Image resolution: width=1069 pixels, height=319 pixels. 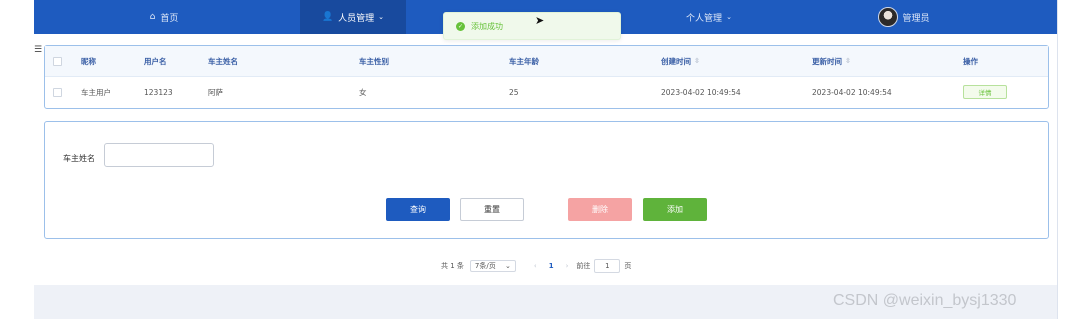 I want to click on page-suffix: 页, so click(x=628, y=266).